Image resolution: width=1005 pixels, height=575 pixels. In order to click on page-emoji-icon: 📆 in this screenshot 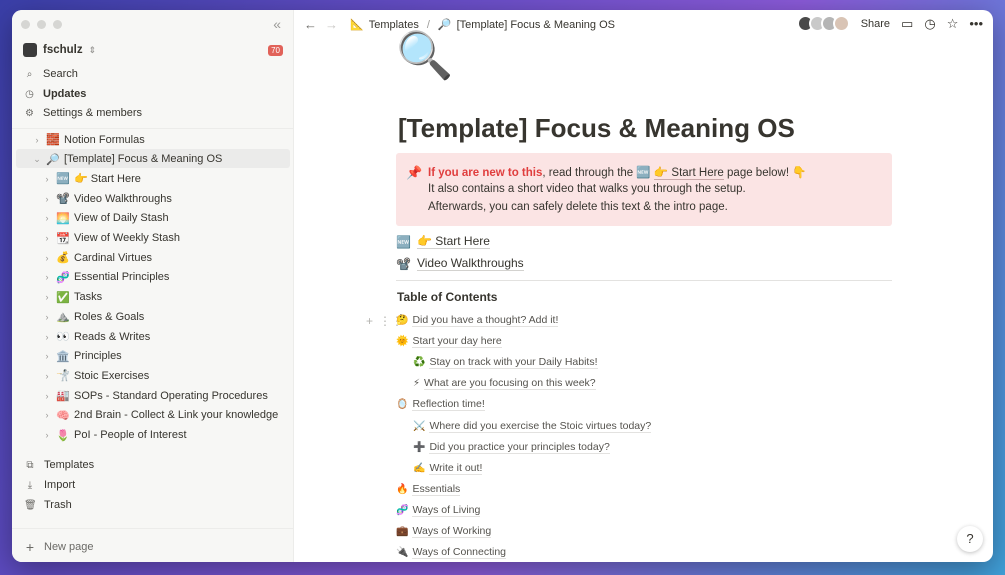, I will do `click(63, 238)`.